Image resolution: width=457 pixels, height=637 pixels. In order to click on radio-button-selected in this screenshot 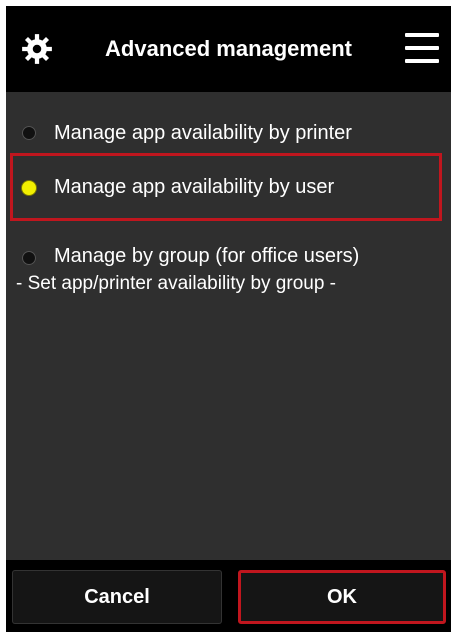, I will do `click(29, 188)`.